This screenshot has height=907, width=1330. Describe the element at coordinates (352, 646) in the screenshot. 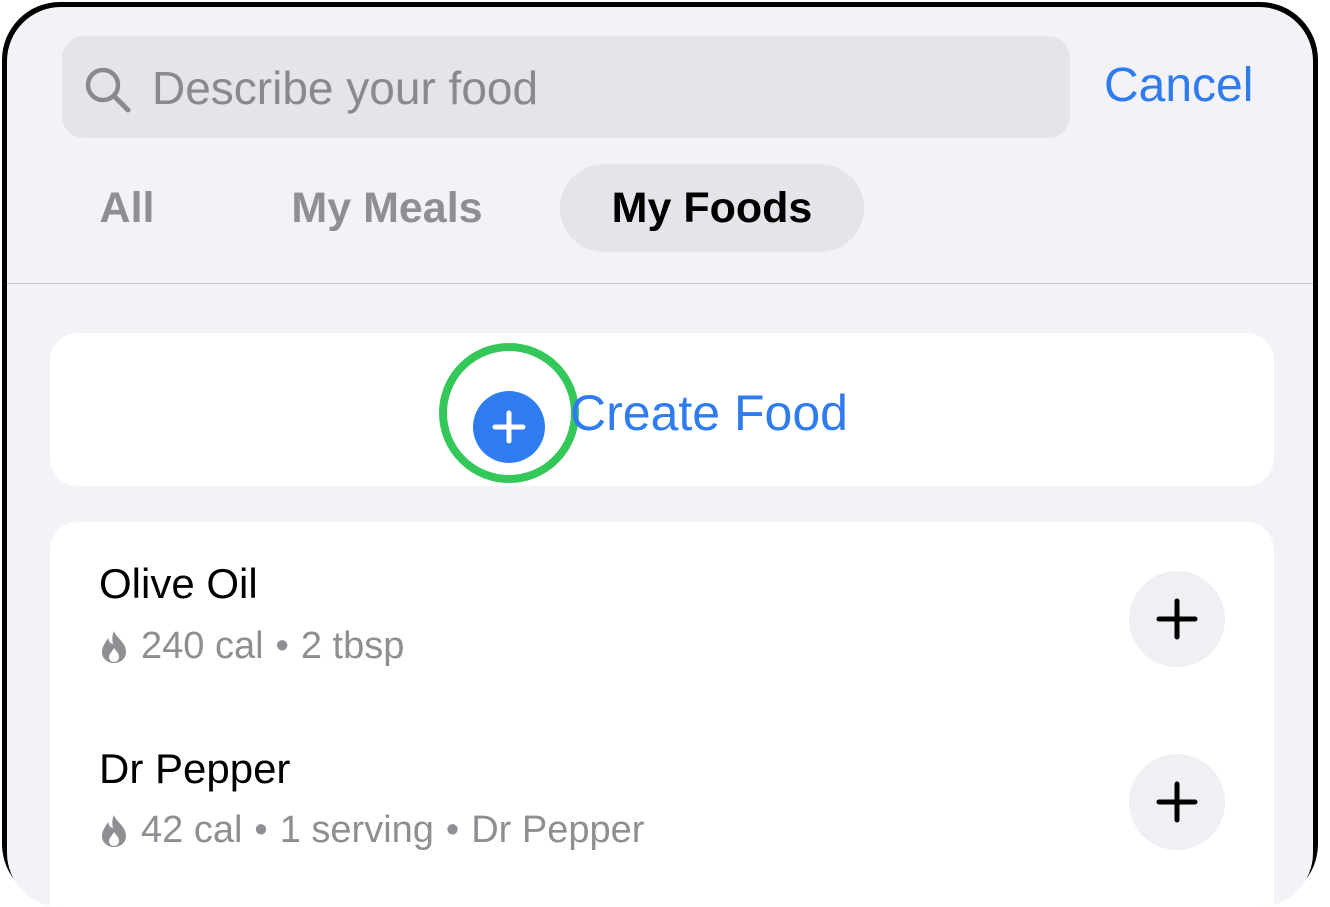

I see `serving-value: 2 tbsp` at that location.